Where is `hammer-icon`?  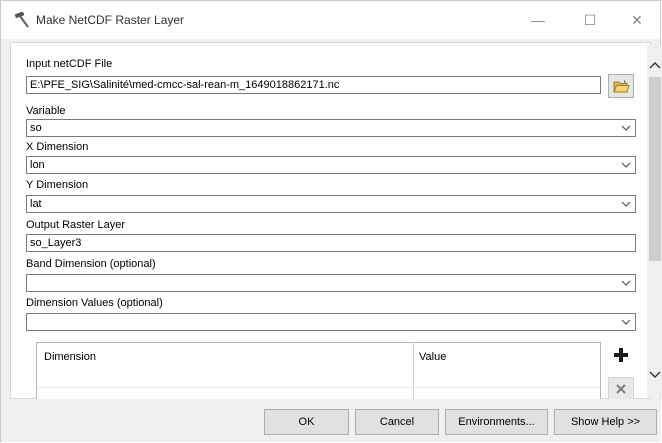
hammer-icon is located at coordinates (22, 19).